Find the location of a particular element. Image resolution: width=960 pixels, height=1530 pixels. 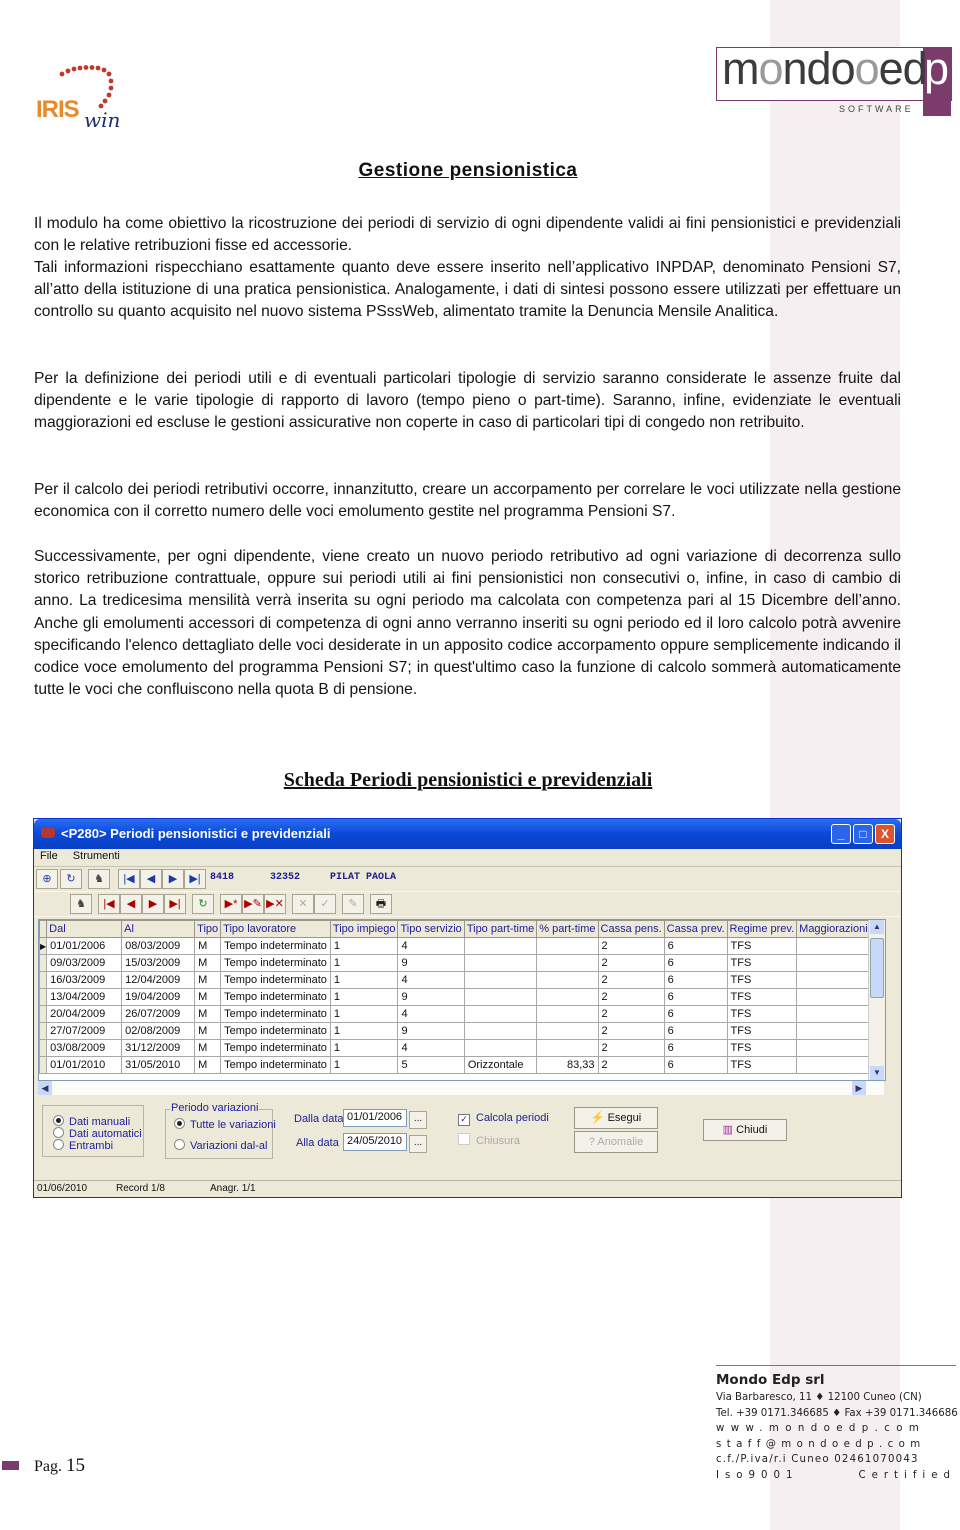

grid-next-icon: ▶ is located at coordinates (153, 904).